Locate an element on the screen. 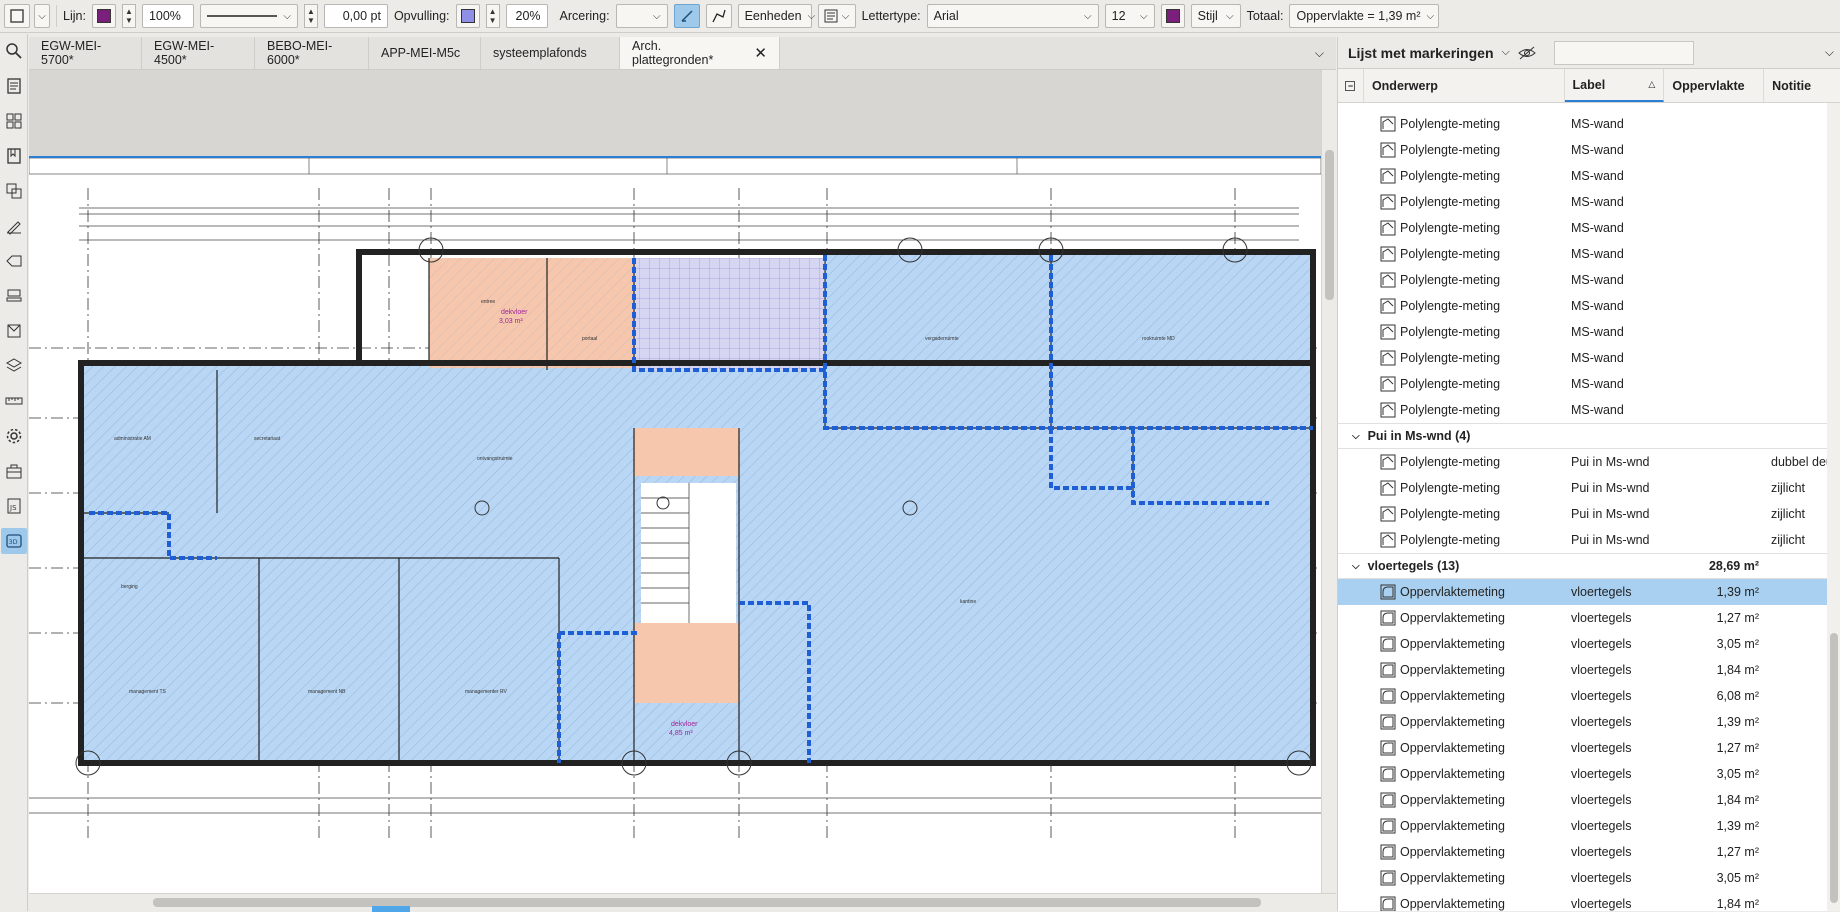 Image resolution: width=1840 pixels, height=912 pixels. hatch-dropdown: ⌵ is located at coordinates (641, 16).